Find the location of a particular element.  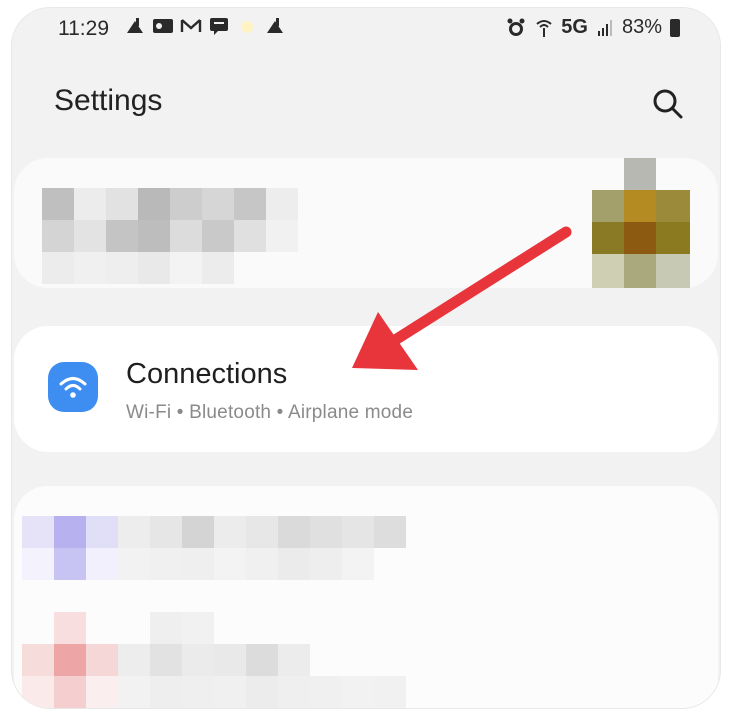

weather-icon is located at coordinates (247, 26).